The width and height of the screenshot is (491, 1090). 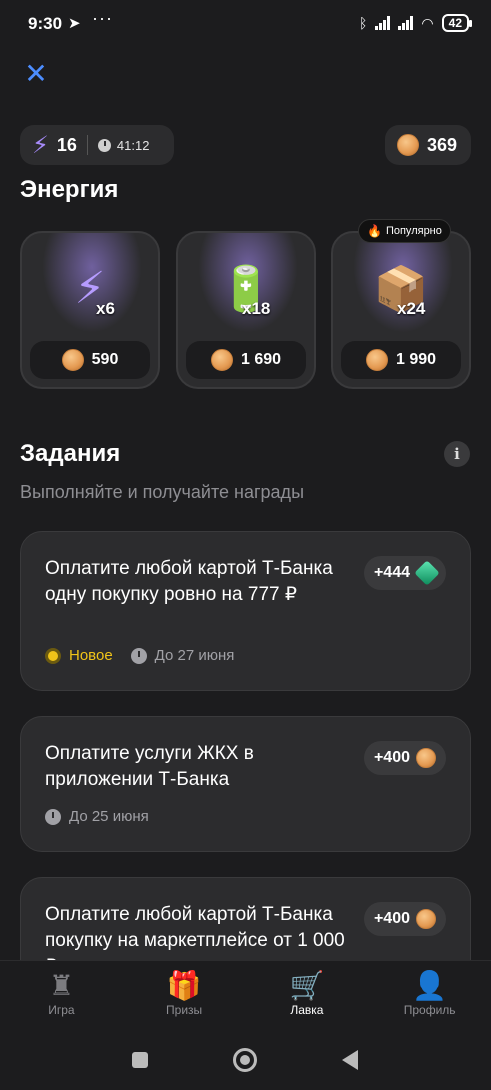 What do you see at coordinates (427, 573) in the screenshot?
I see `gem-icon` at bounding box center [427, 573].